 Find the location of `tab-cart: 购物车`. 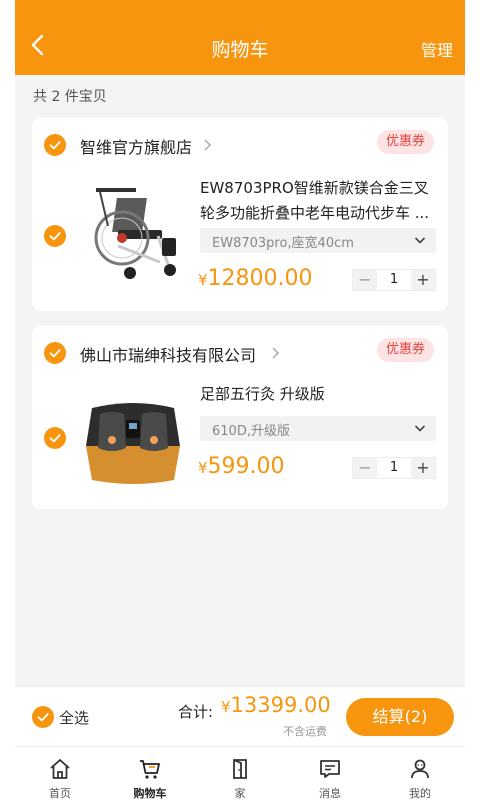

tab-cart: 购物车 is located at coordinates (150, 773).